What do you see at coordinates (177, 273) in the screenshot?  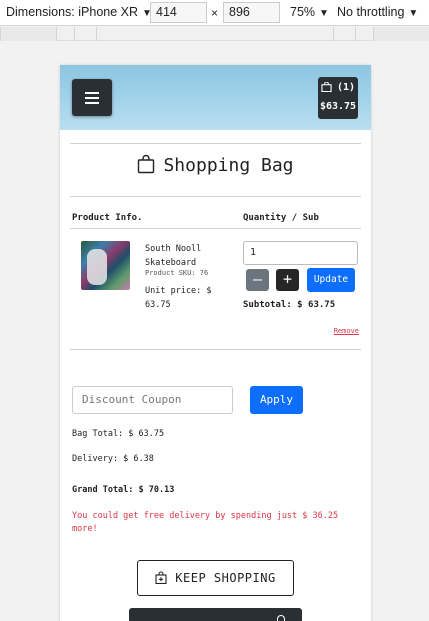 I see `product-sku: Product SKU: 76` at bounding box center [177, 273].